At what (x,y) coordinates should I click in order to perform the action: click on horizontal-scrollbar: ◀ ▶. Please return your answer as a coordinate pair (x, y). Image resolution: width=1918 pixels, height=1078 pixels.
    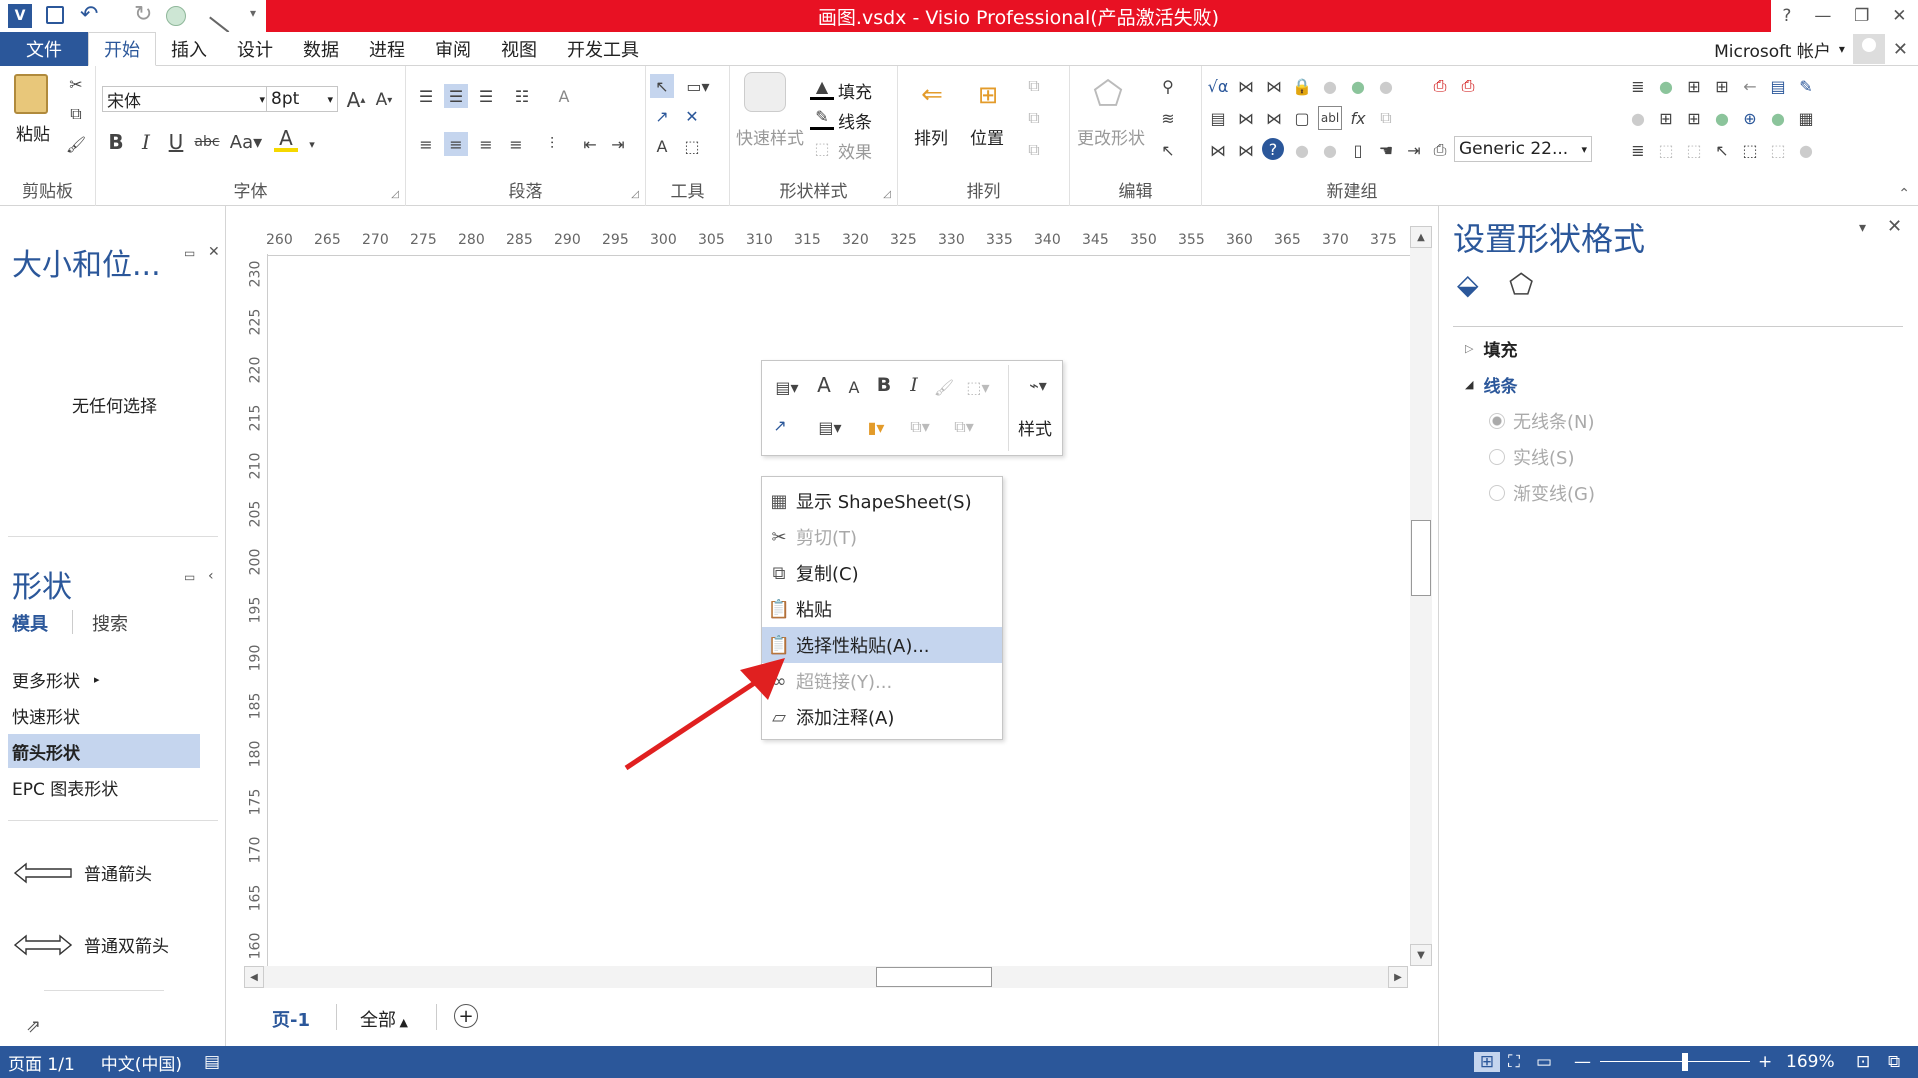
    Looking at the image, I should click on (826, 977).